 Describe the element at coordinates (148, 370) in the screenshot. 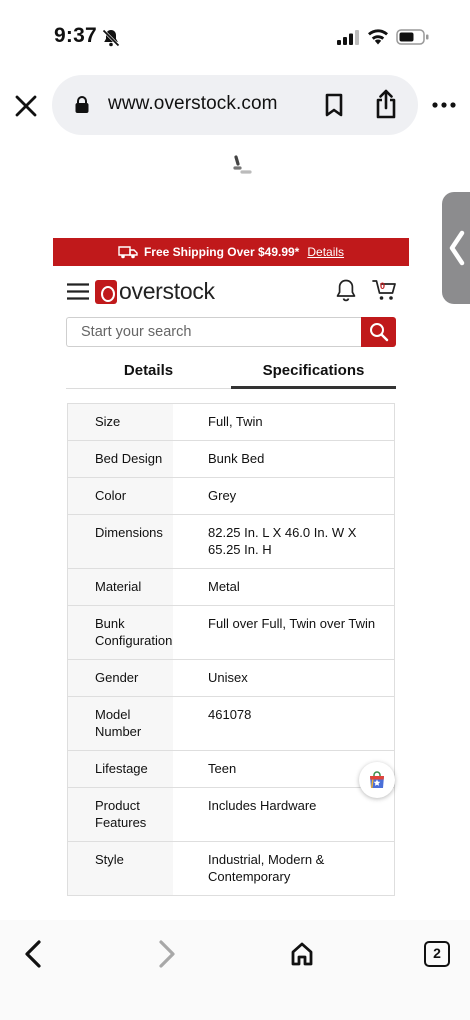

I see `tab-details-label: Details` at that location.